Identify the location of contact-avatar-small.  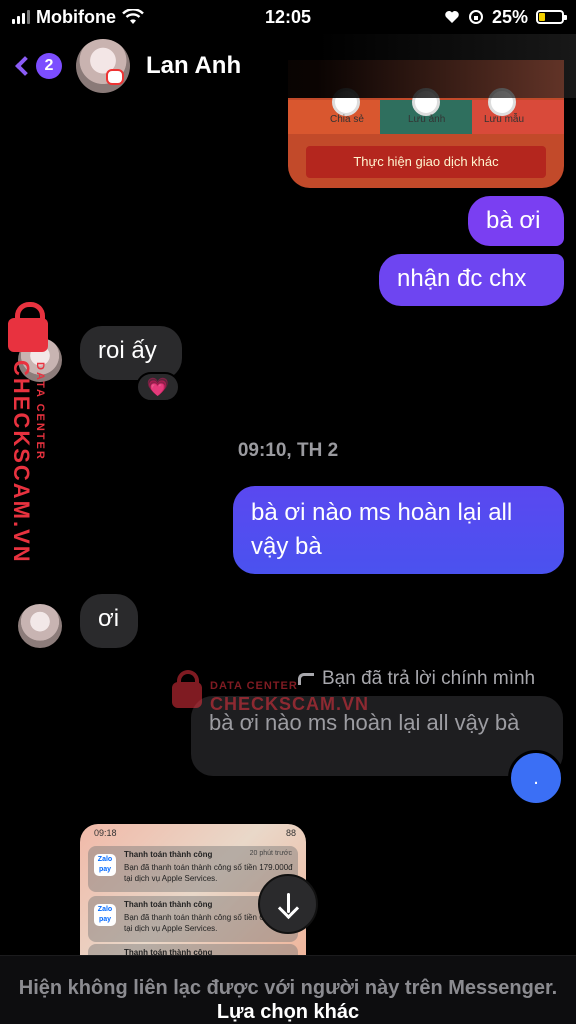
(40, 626).